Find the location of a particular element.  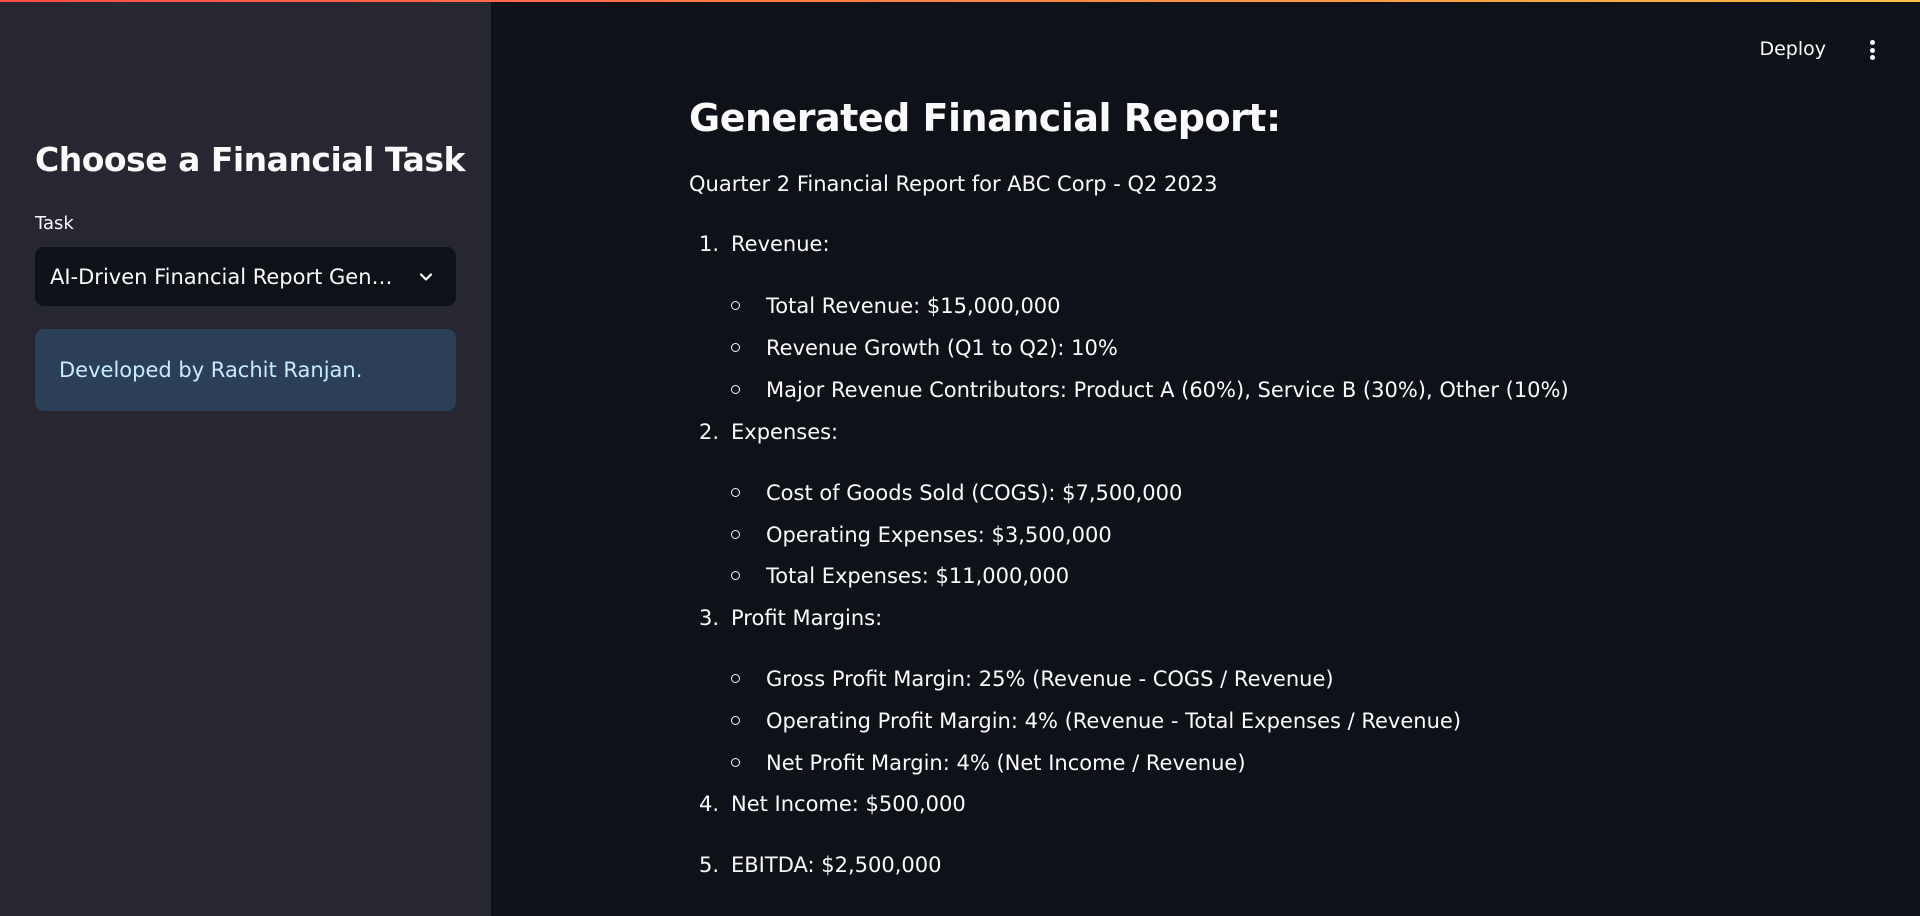

deploy-button: Deploy is located at coordinates (1792, 49).